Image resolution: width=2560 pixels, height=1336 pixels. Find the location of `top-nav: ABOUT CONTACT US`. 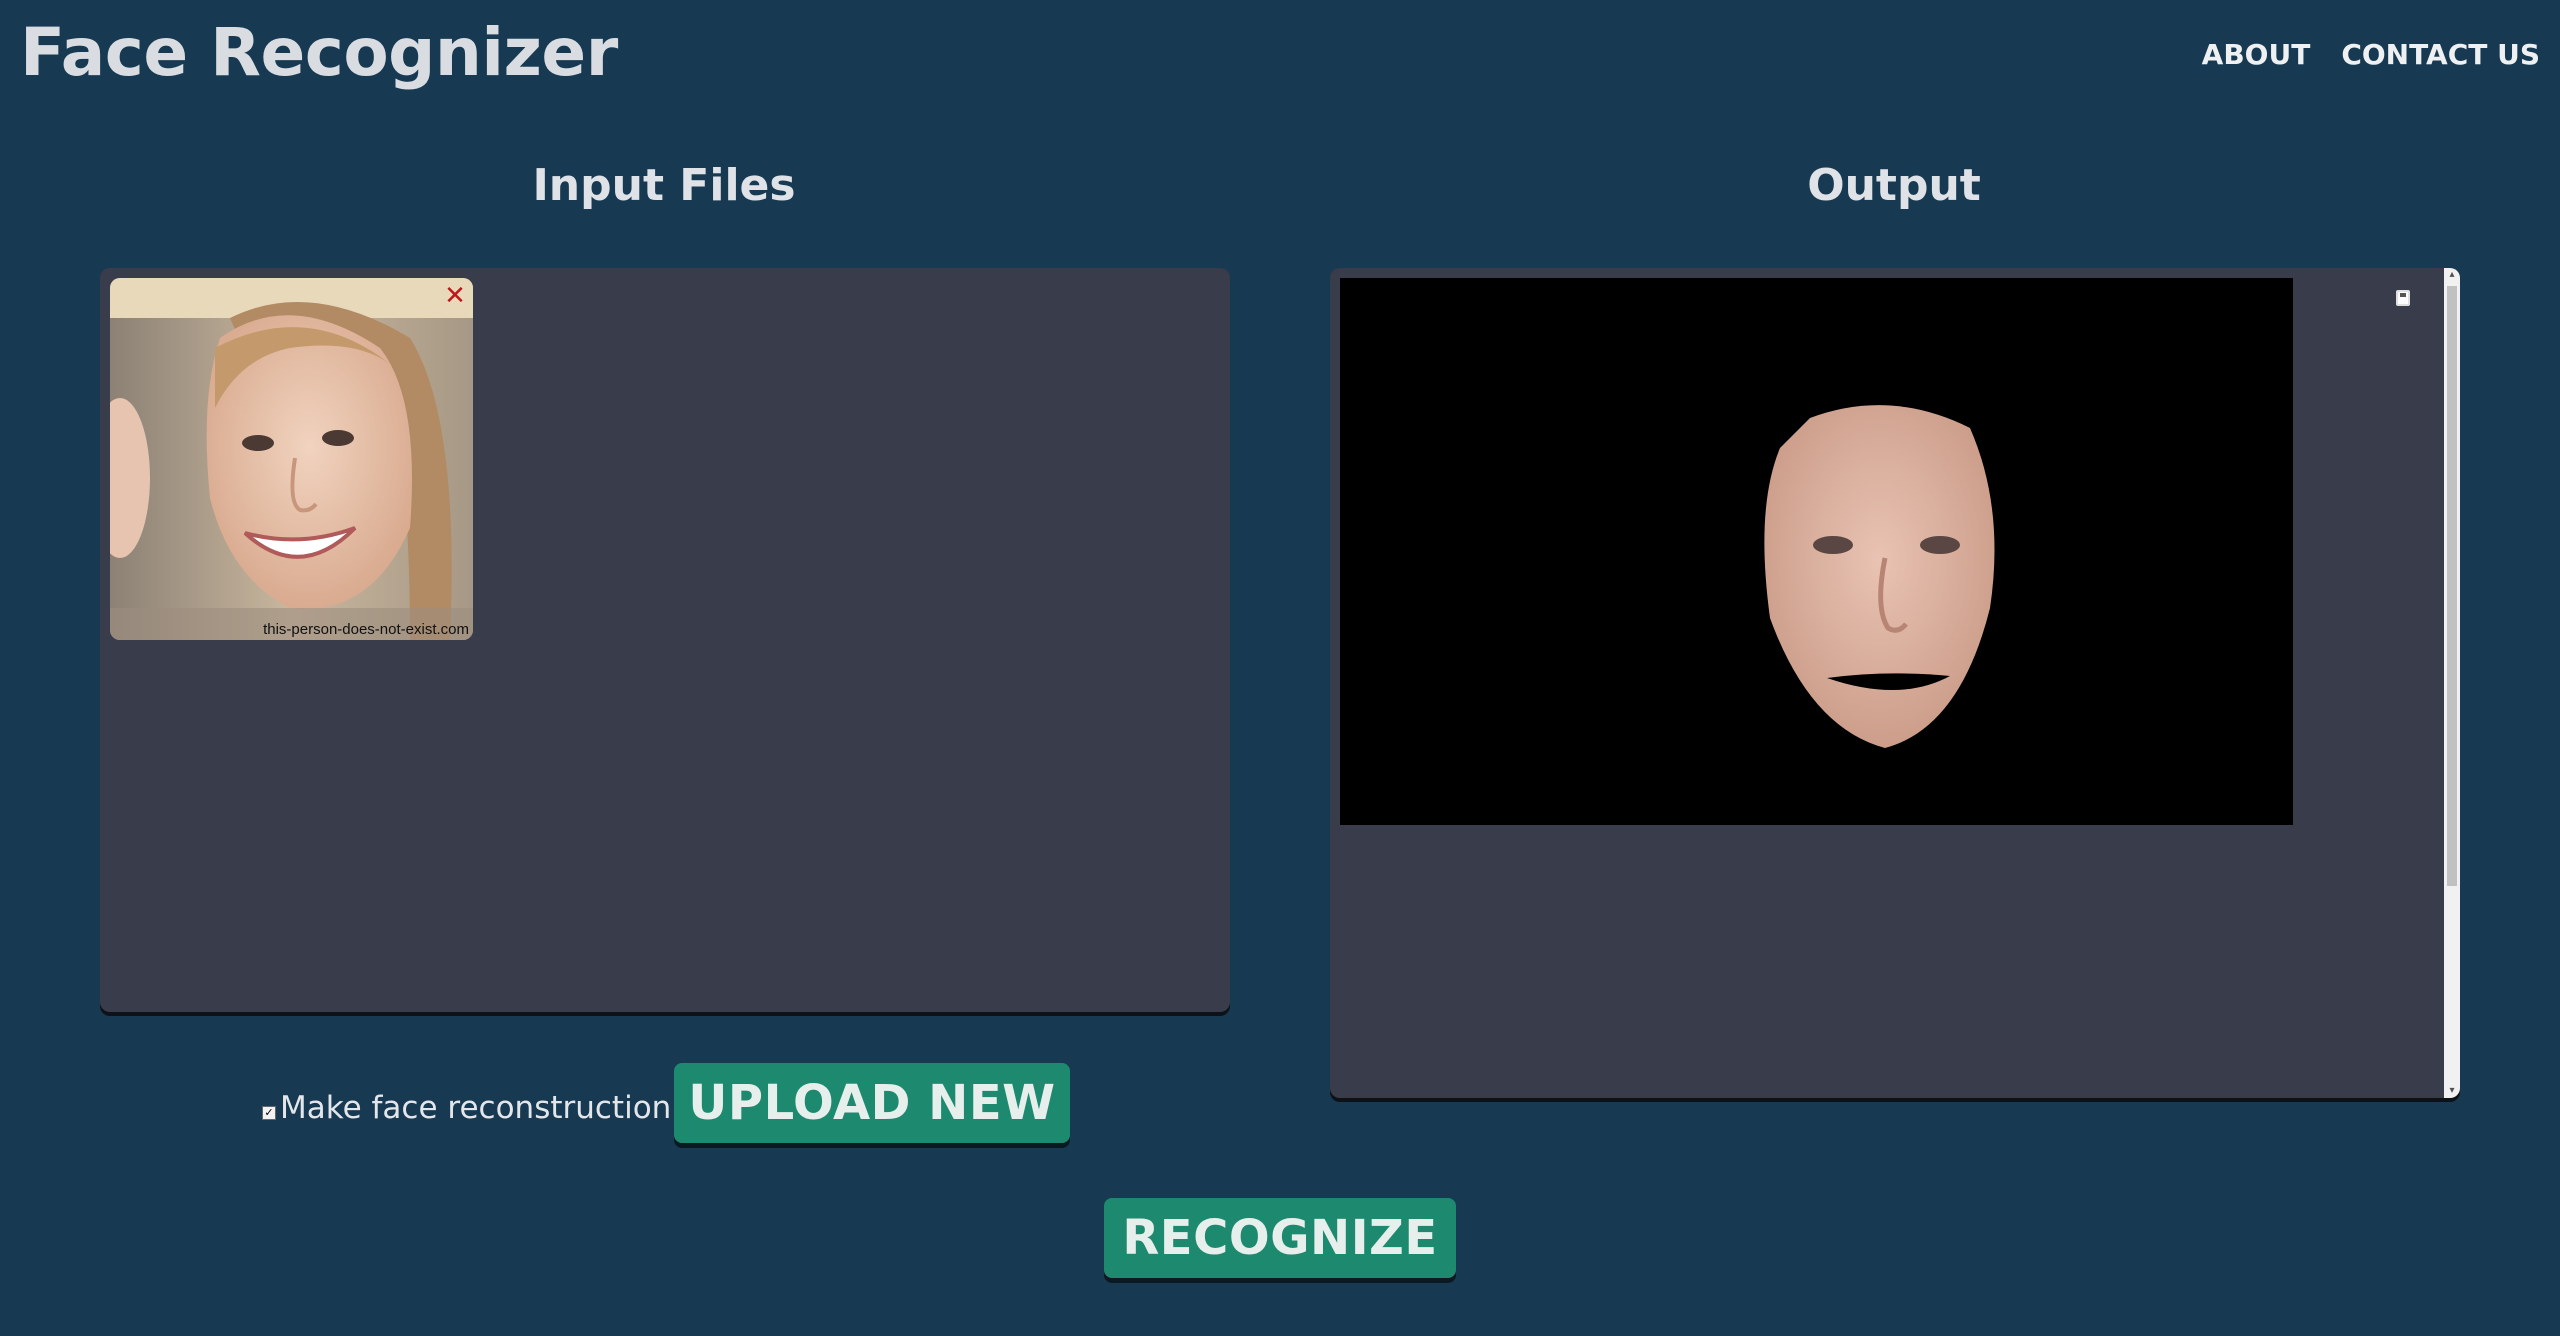

top-nav: ABOUT CONTACT US is located at coordinates (2371, 54).